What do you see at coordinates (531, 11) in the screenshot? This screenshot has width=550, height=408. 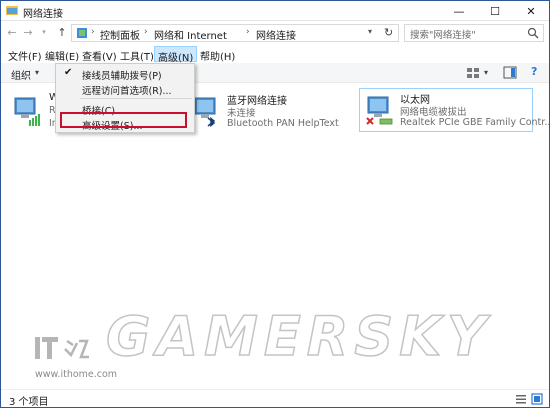 I see `close-button: ✕` at bounding box center [531, 11].